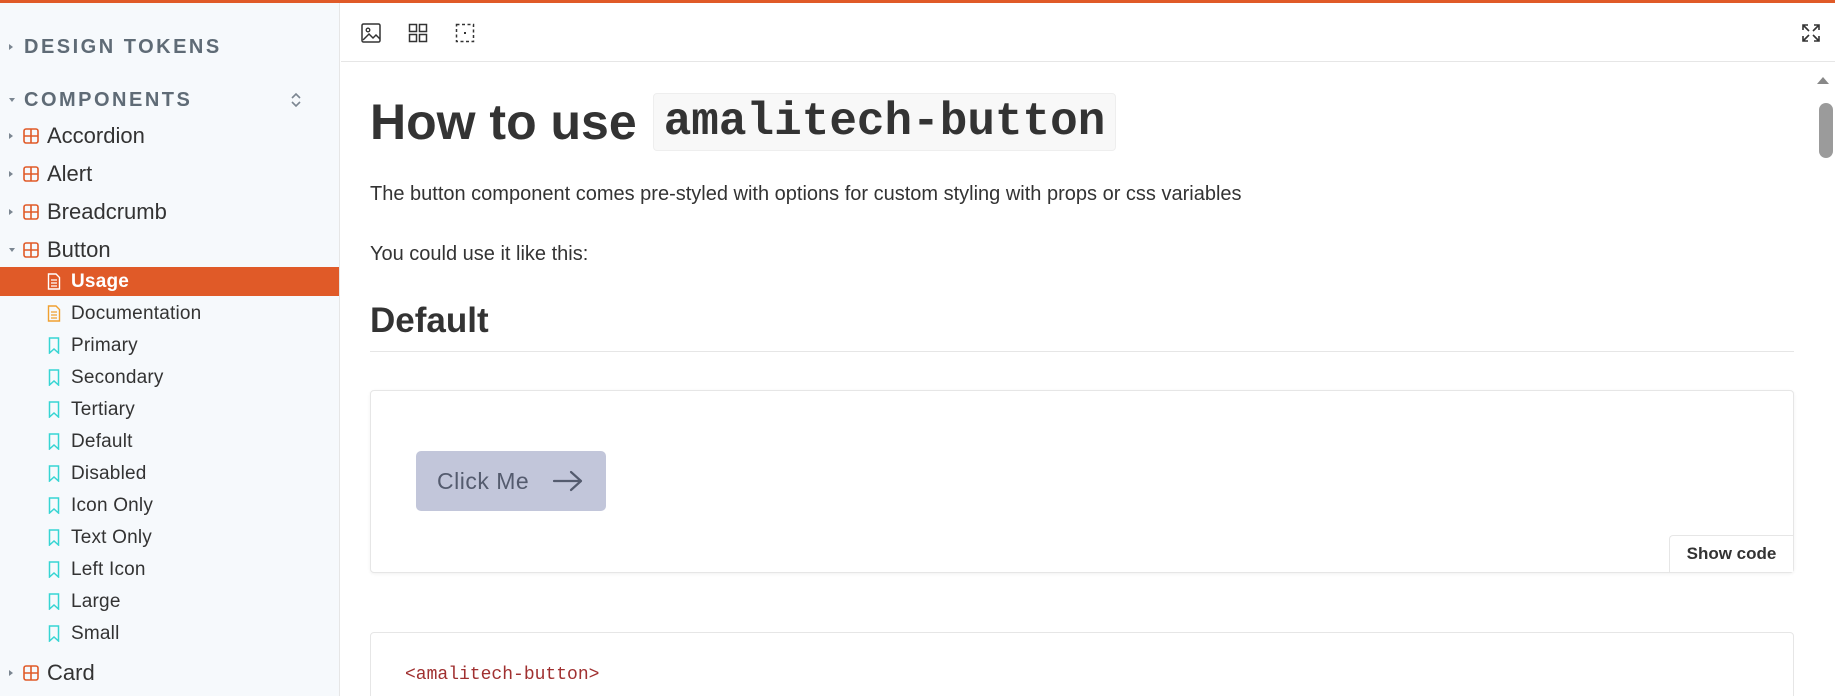 This screenshot has width=1835, height=696. What do you see at coordinates (169, 601) in the screenshot?
I see `sidebar-item-large: Large` at bounding box center [169, 601].